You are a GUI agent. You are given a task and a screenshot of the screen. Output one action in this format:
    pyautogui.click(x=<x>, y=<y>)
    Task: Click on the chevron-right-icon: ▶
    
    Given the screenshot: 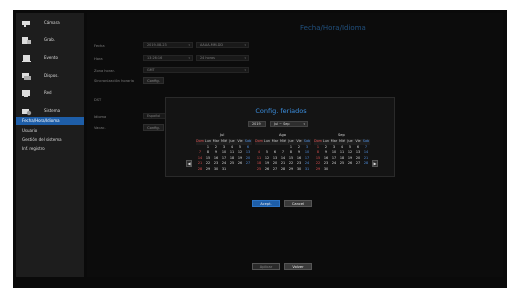 What is the action you would take?
    pyautogui.click(x=375, y=163)
    